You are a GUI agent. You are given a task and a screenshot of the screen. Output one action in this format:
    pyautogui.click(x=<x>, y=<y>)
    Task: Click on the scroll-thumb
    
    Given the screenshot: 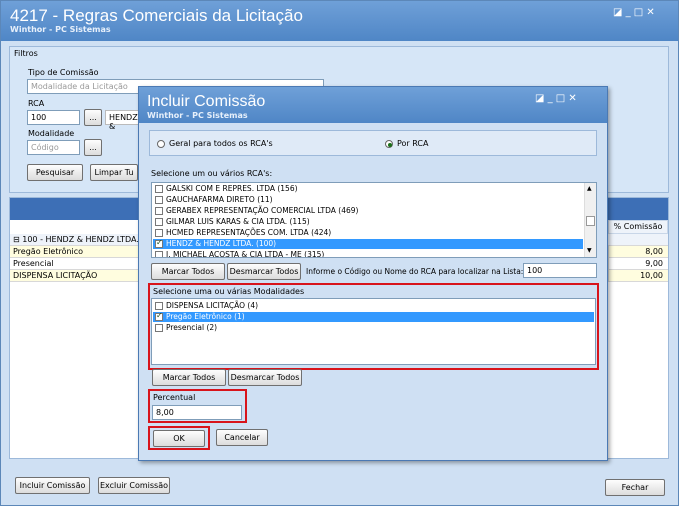 What is the action you would take?
    pyautogui.click(x=590, y=221)
    